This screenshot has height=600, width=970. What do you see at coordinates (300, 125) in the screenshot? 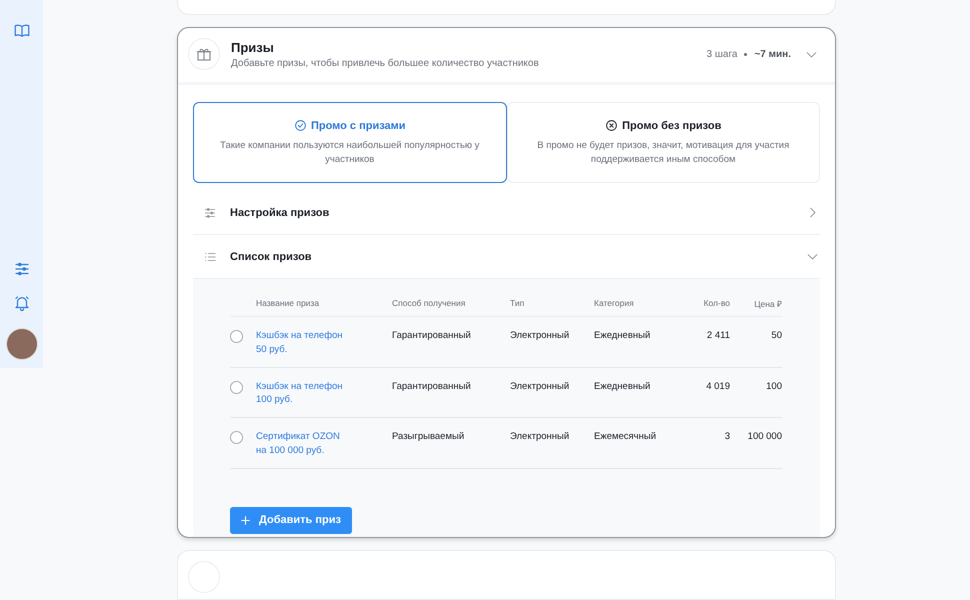
I see `check-circle-icon` at bounding box center [300, 125].